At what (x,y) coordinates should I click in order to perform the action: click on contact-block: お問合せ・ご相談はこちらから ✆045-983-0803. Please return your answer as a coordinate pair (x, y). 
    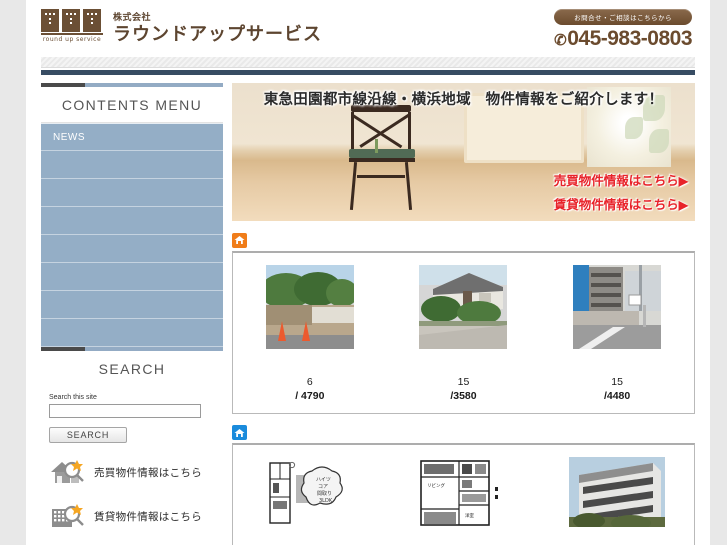
    Looking at the image, I should click on (623, 30).